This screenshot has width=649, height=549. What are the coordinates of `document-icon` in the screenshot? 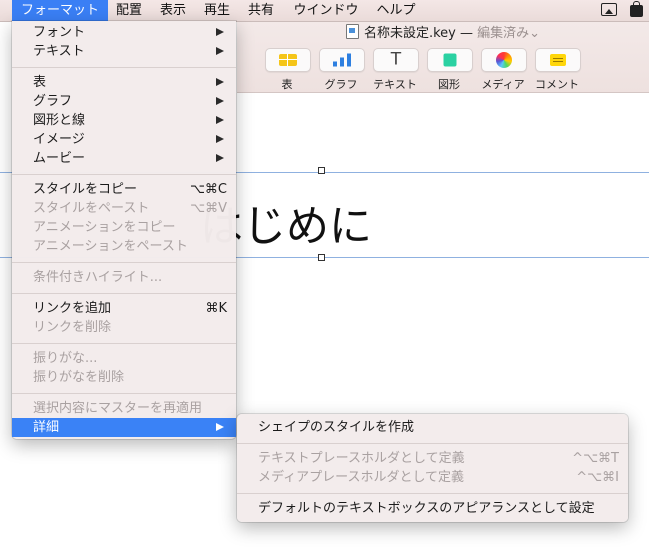 It's located at (352, 31).